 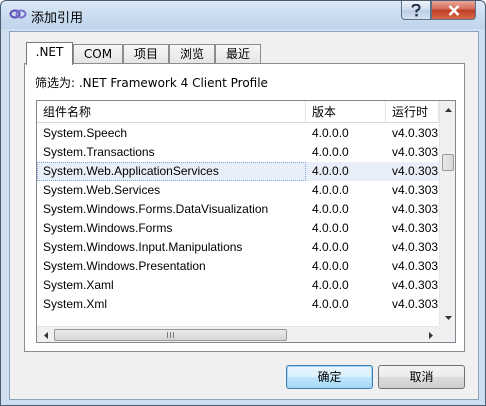 I want to click on tab-recent: 最近, so click(x=238, y=54).